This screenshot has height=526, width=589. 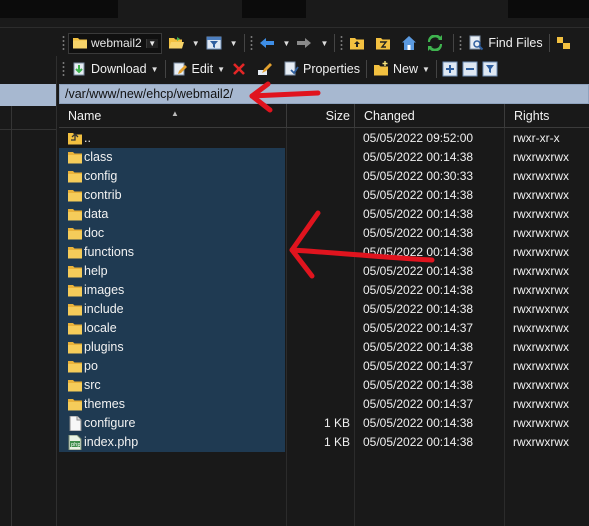 I want to click on file-row: class 05/05/2022 00:14:38 rwxrwxrwx, so click(x=324, y=157).